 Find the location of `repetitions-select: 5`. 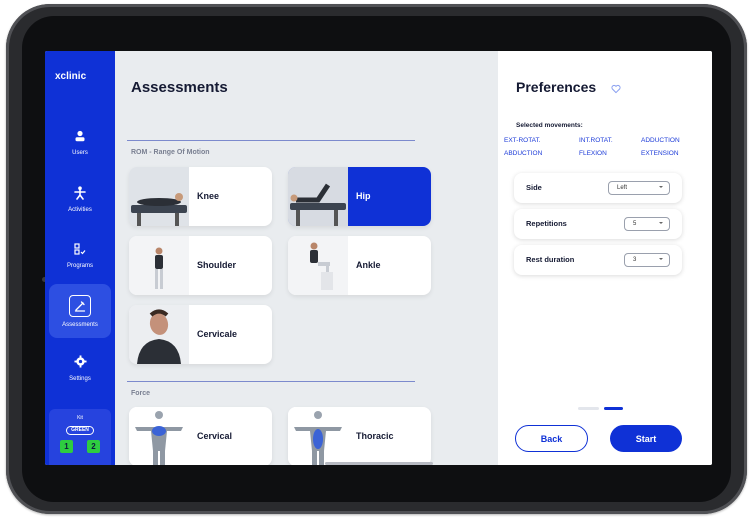

repetitions-select: 5 is located at coordinates (647, 224).